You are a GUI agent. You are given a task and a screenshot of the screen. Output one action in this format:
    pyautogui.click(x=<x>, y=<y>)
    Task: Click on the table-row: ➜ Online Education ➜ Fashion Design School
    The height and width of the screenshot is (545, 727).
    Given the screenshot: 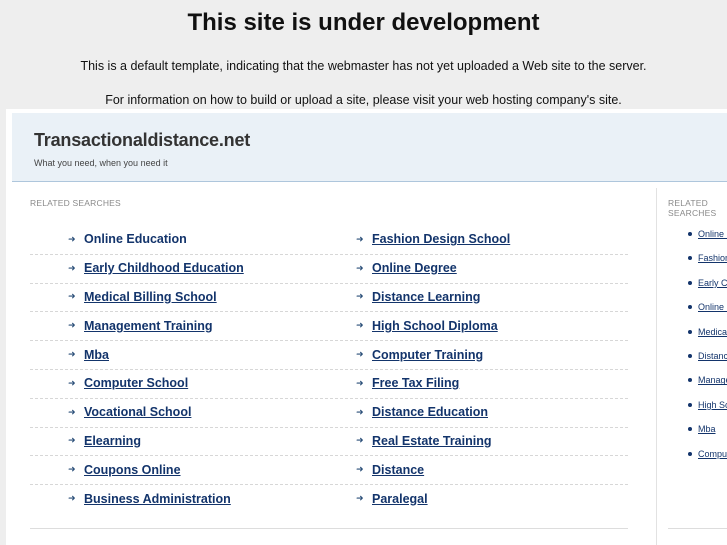 What is the action you would take?
    pyautogui.click(x=329, y=239)
    